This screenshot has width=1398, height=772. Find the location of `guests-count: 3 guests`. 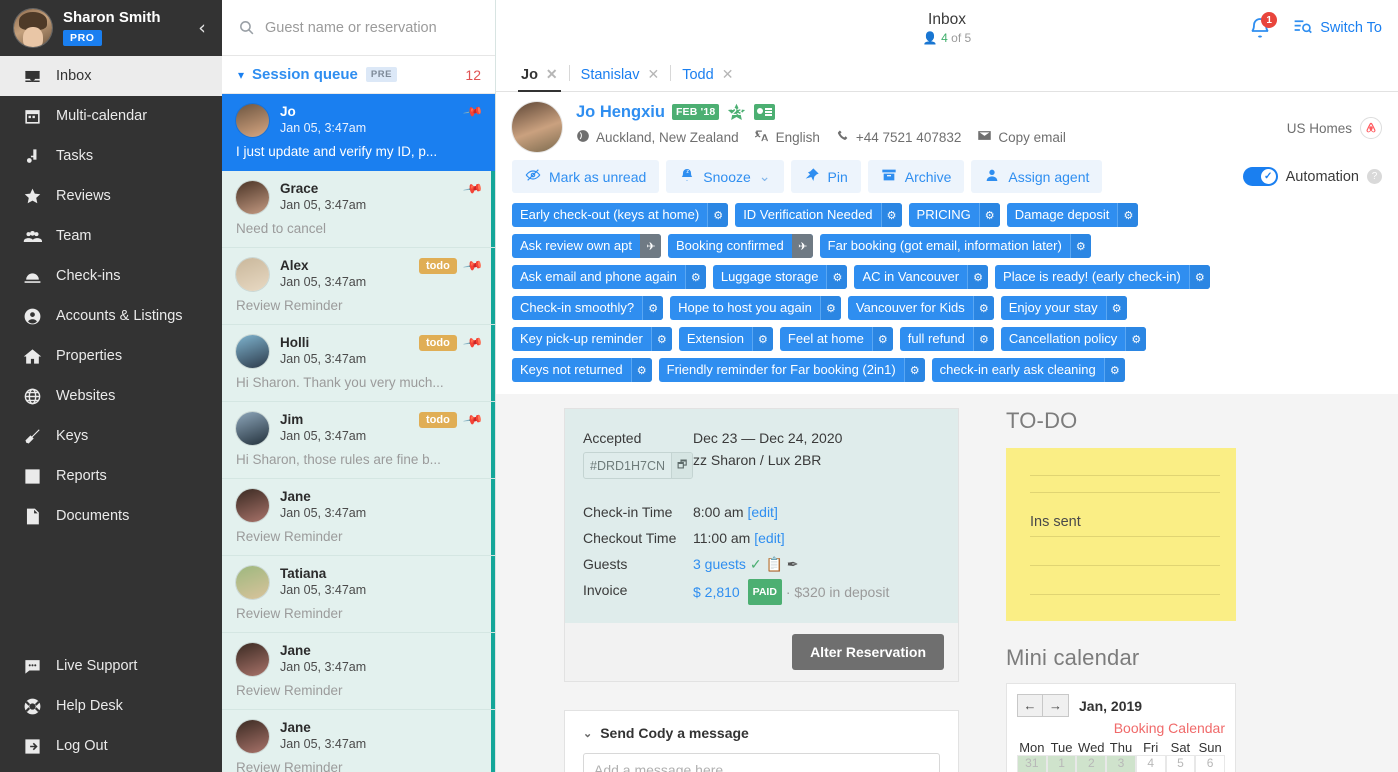

guests-count: 3 guests is located at coordinates (719, 564).